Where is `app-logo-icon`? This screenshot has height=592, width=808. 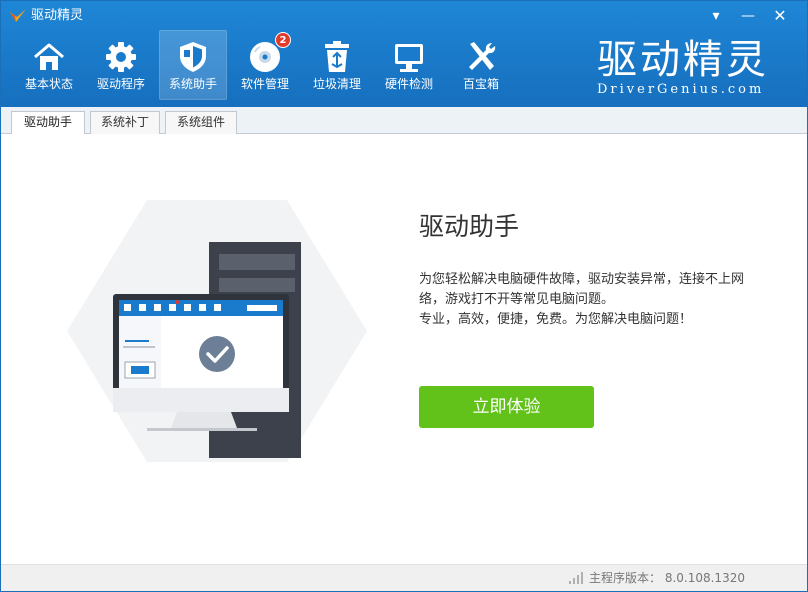 app-logo-icon is located at coordinates (18, 15).